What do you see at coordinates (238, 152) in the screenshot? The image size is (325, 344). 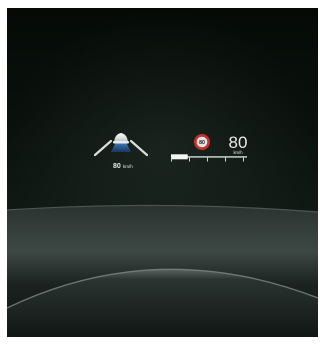 I see `current-speed-unit: km/h` at bounding box center [238, 152].